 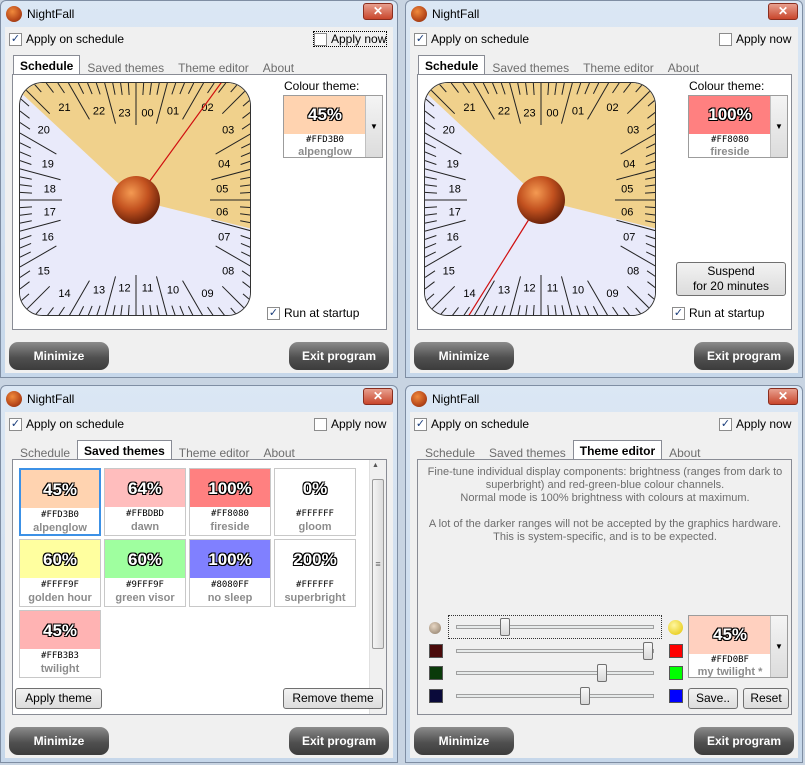 I want to click on red-slider, so click(x=555, y=651).